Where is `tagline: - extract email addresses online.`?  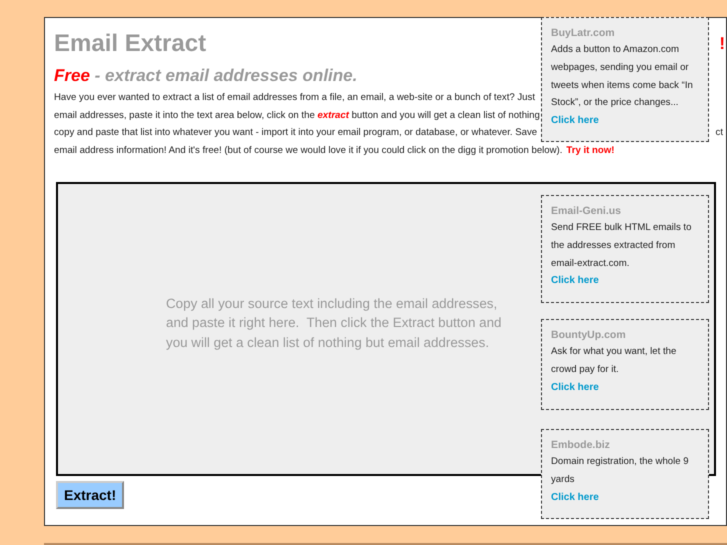
tagline: - extract email addresses online. is located at coordinates (226, 75).